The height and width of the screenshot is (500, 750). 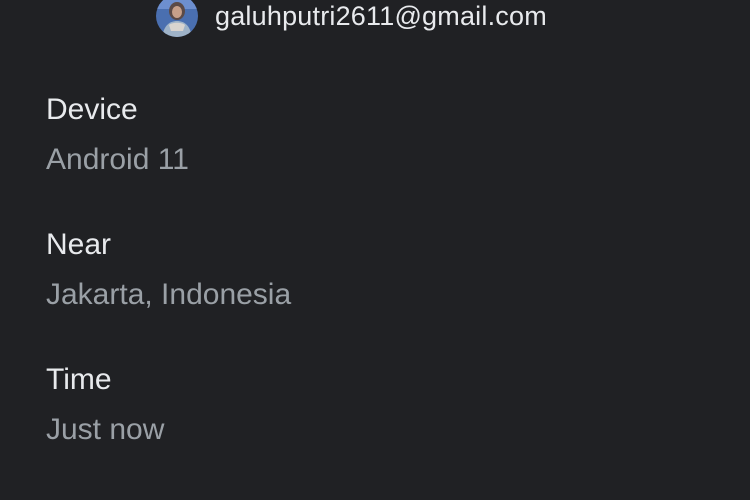 I want to click on account-row: galuhputri2611@gmail.com, so click(x=351, y=18).